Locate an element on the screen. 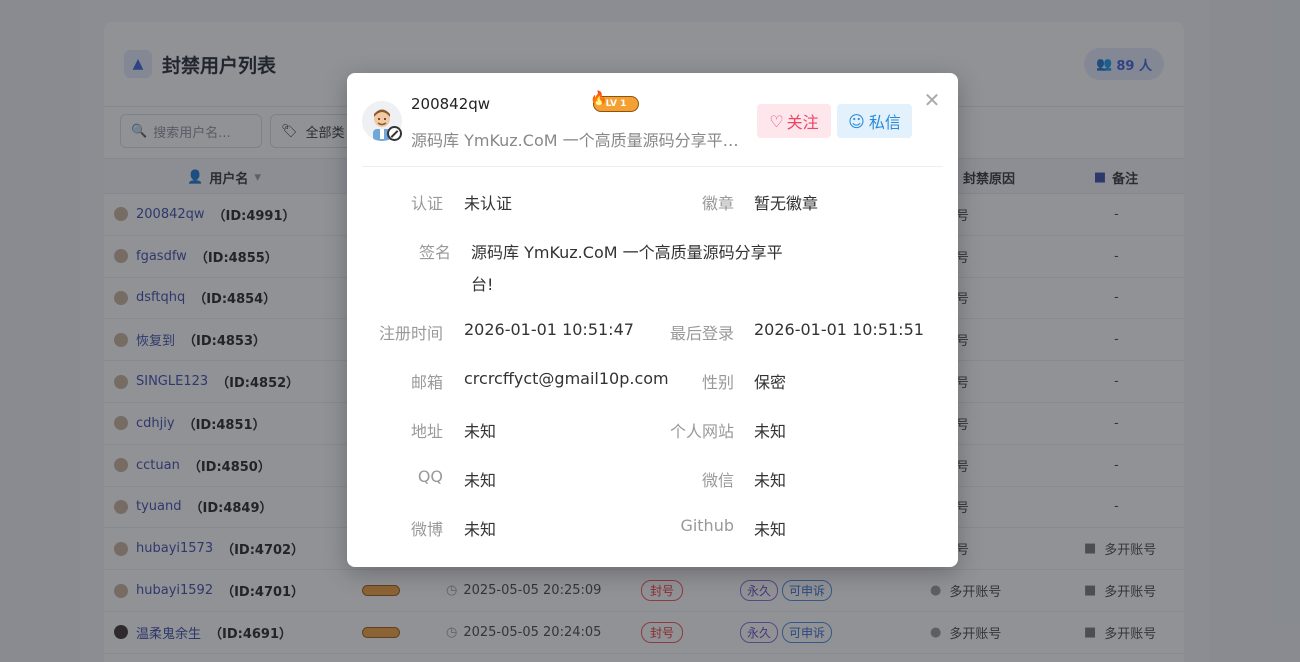  badge-label: 徽章 is located at coordinates (717, 203).